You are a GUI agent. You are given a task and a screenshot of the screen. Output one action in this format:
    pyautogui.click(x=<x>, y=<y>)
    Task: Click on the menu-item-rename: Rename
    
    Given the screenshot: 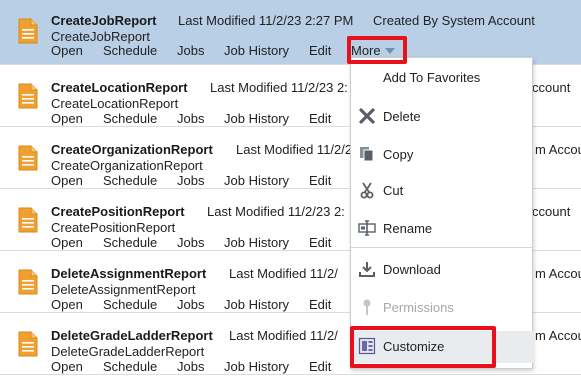 What is the action you would take?
    pyautogui.click(x=442, y=229)
    